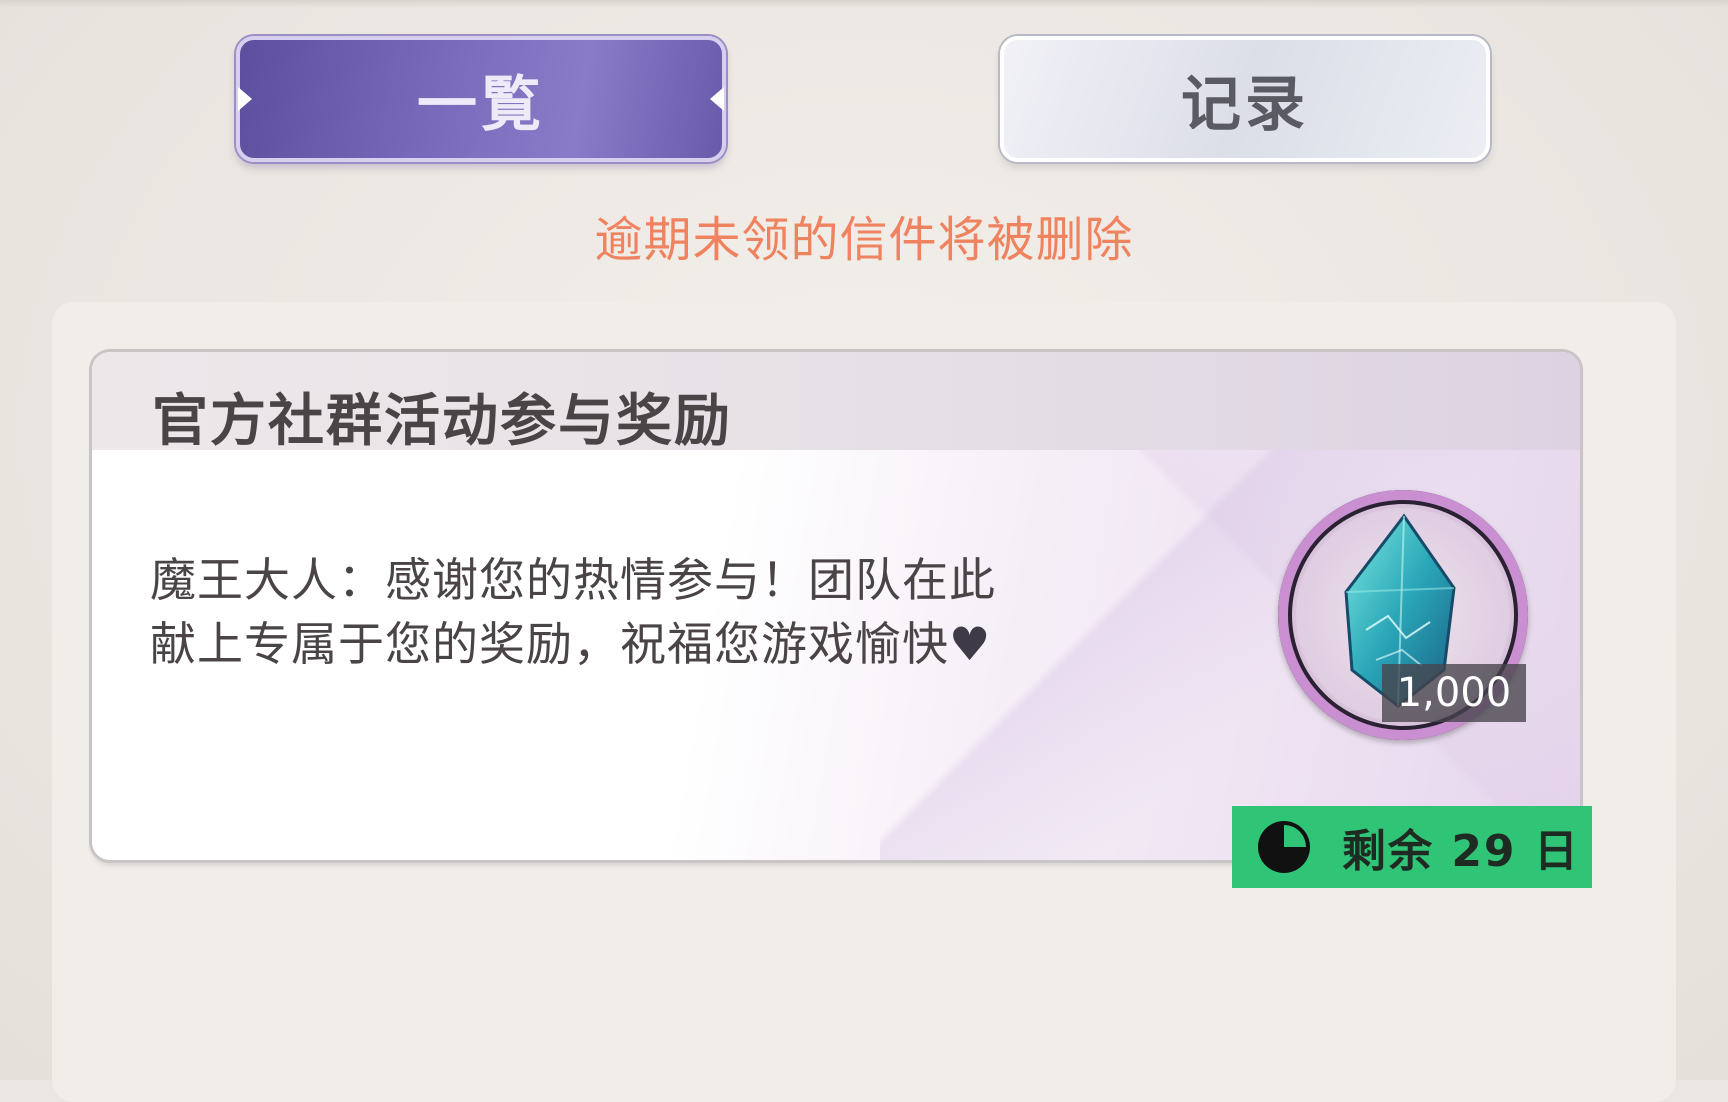  What do you see at coordinates (836, 403) in the screenshot?
I see `mail-header: 官方社群活动参与奖励` at bounding box center [836, 403].